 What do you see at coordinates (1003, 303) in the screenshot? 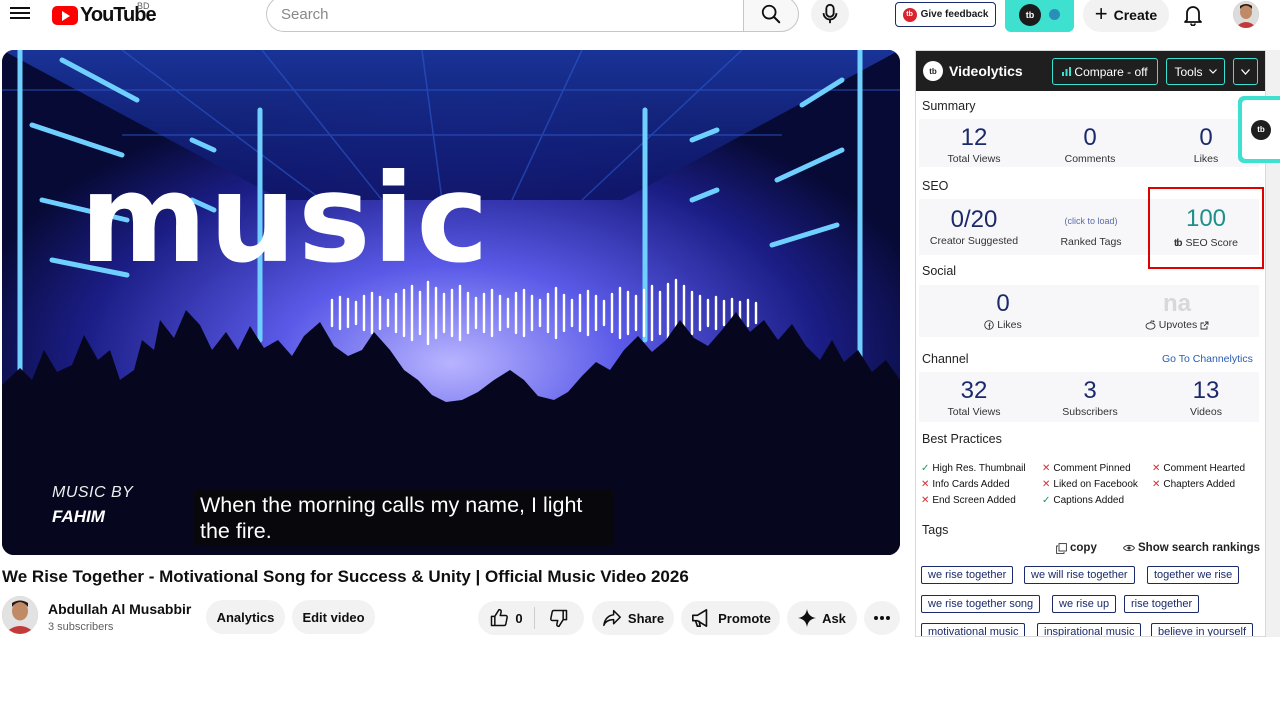
I see `stat-value: 0` at bounding box center [1003, 303].